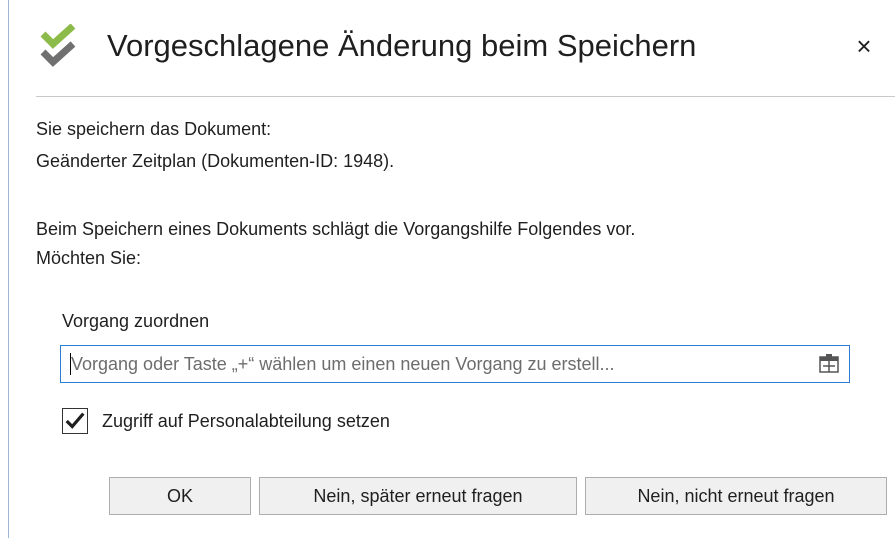  I want to click on title-divider, so click(465, 96).